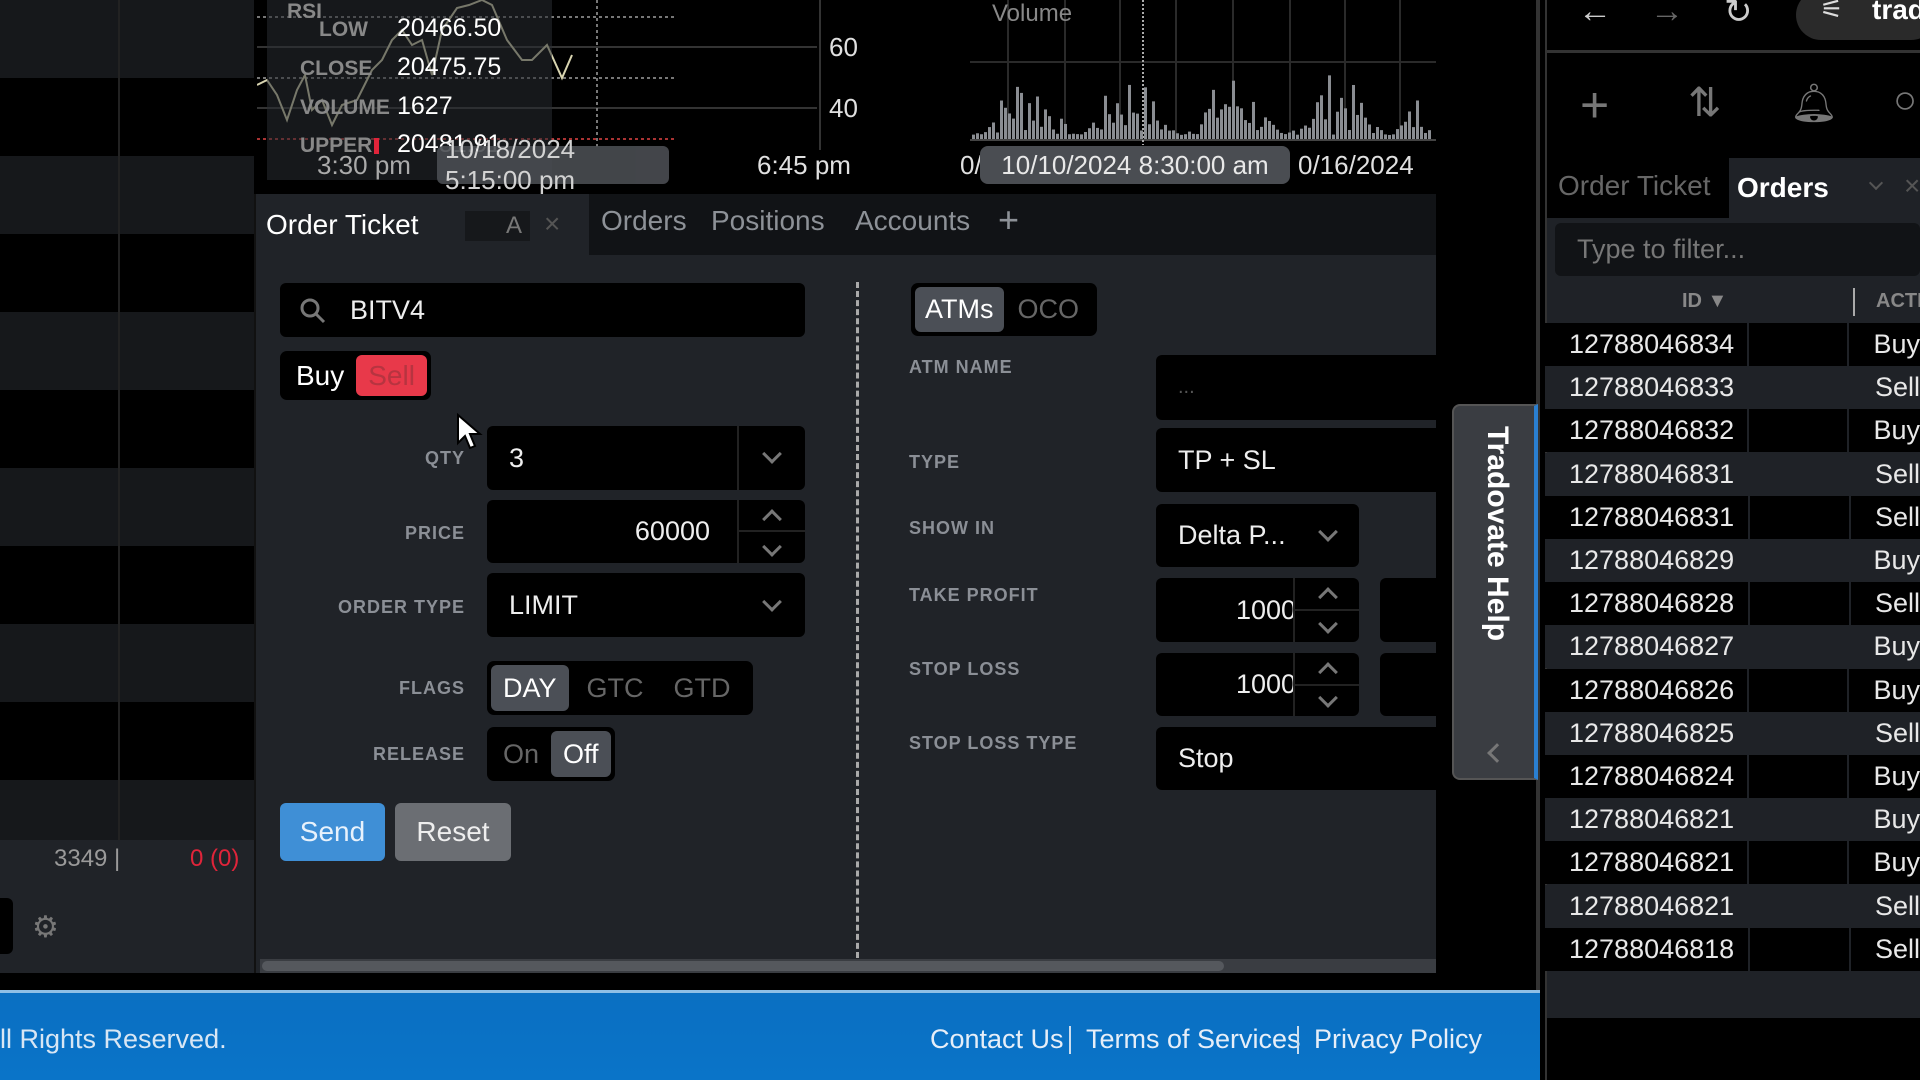  Describe the element at coordinates (1732, 431) in the screenshot. I see `table-row: 12788046832 Buy` at that location.